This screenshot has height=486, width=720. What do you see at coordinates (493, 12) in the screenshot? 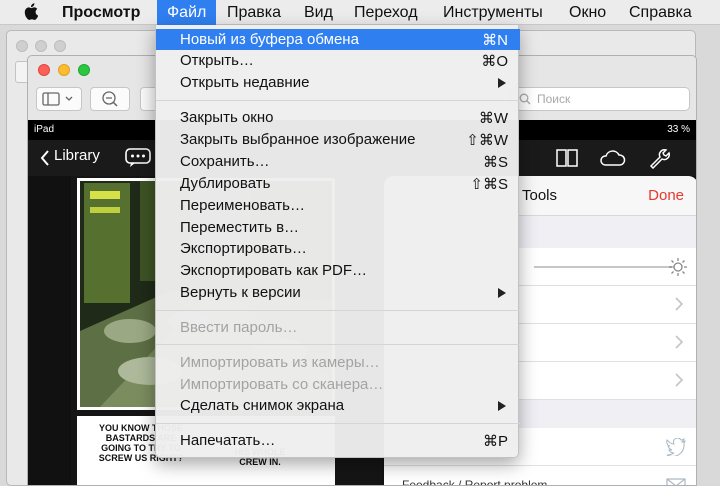
I see `menu-tools: Инструменты` at bounding box center [493, 12].